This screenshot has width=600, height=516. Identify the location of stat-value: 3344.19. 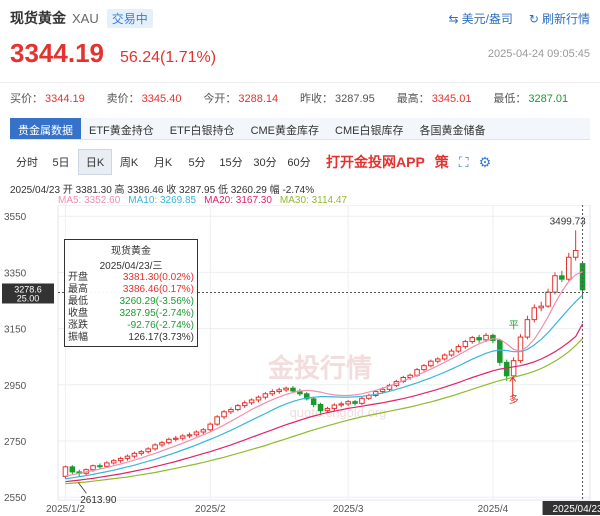
(65, 99).